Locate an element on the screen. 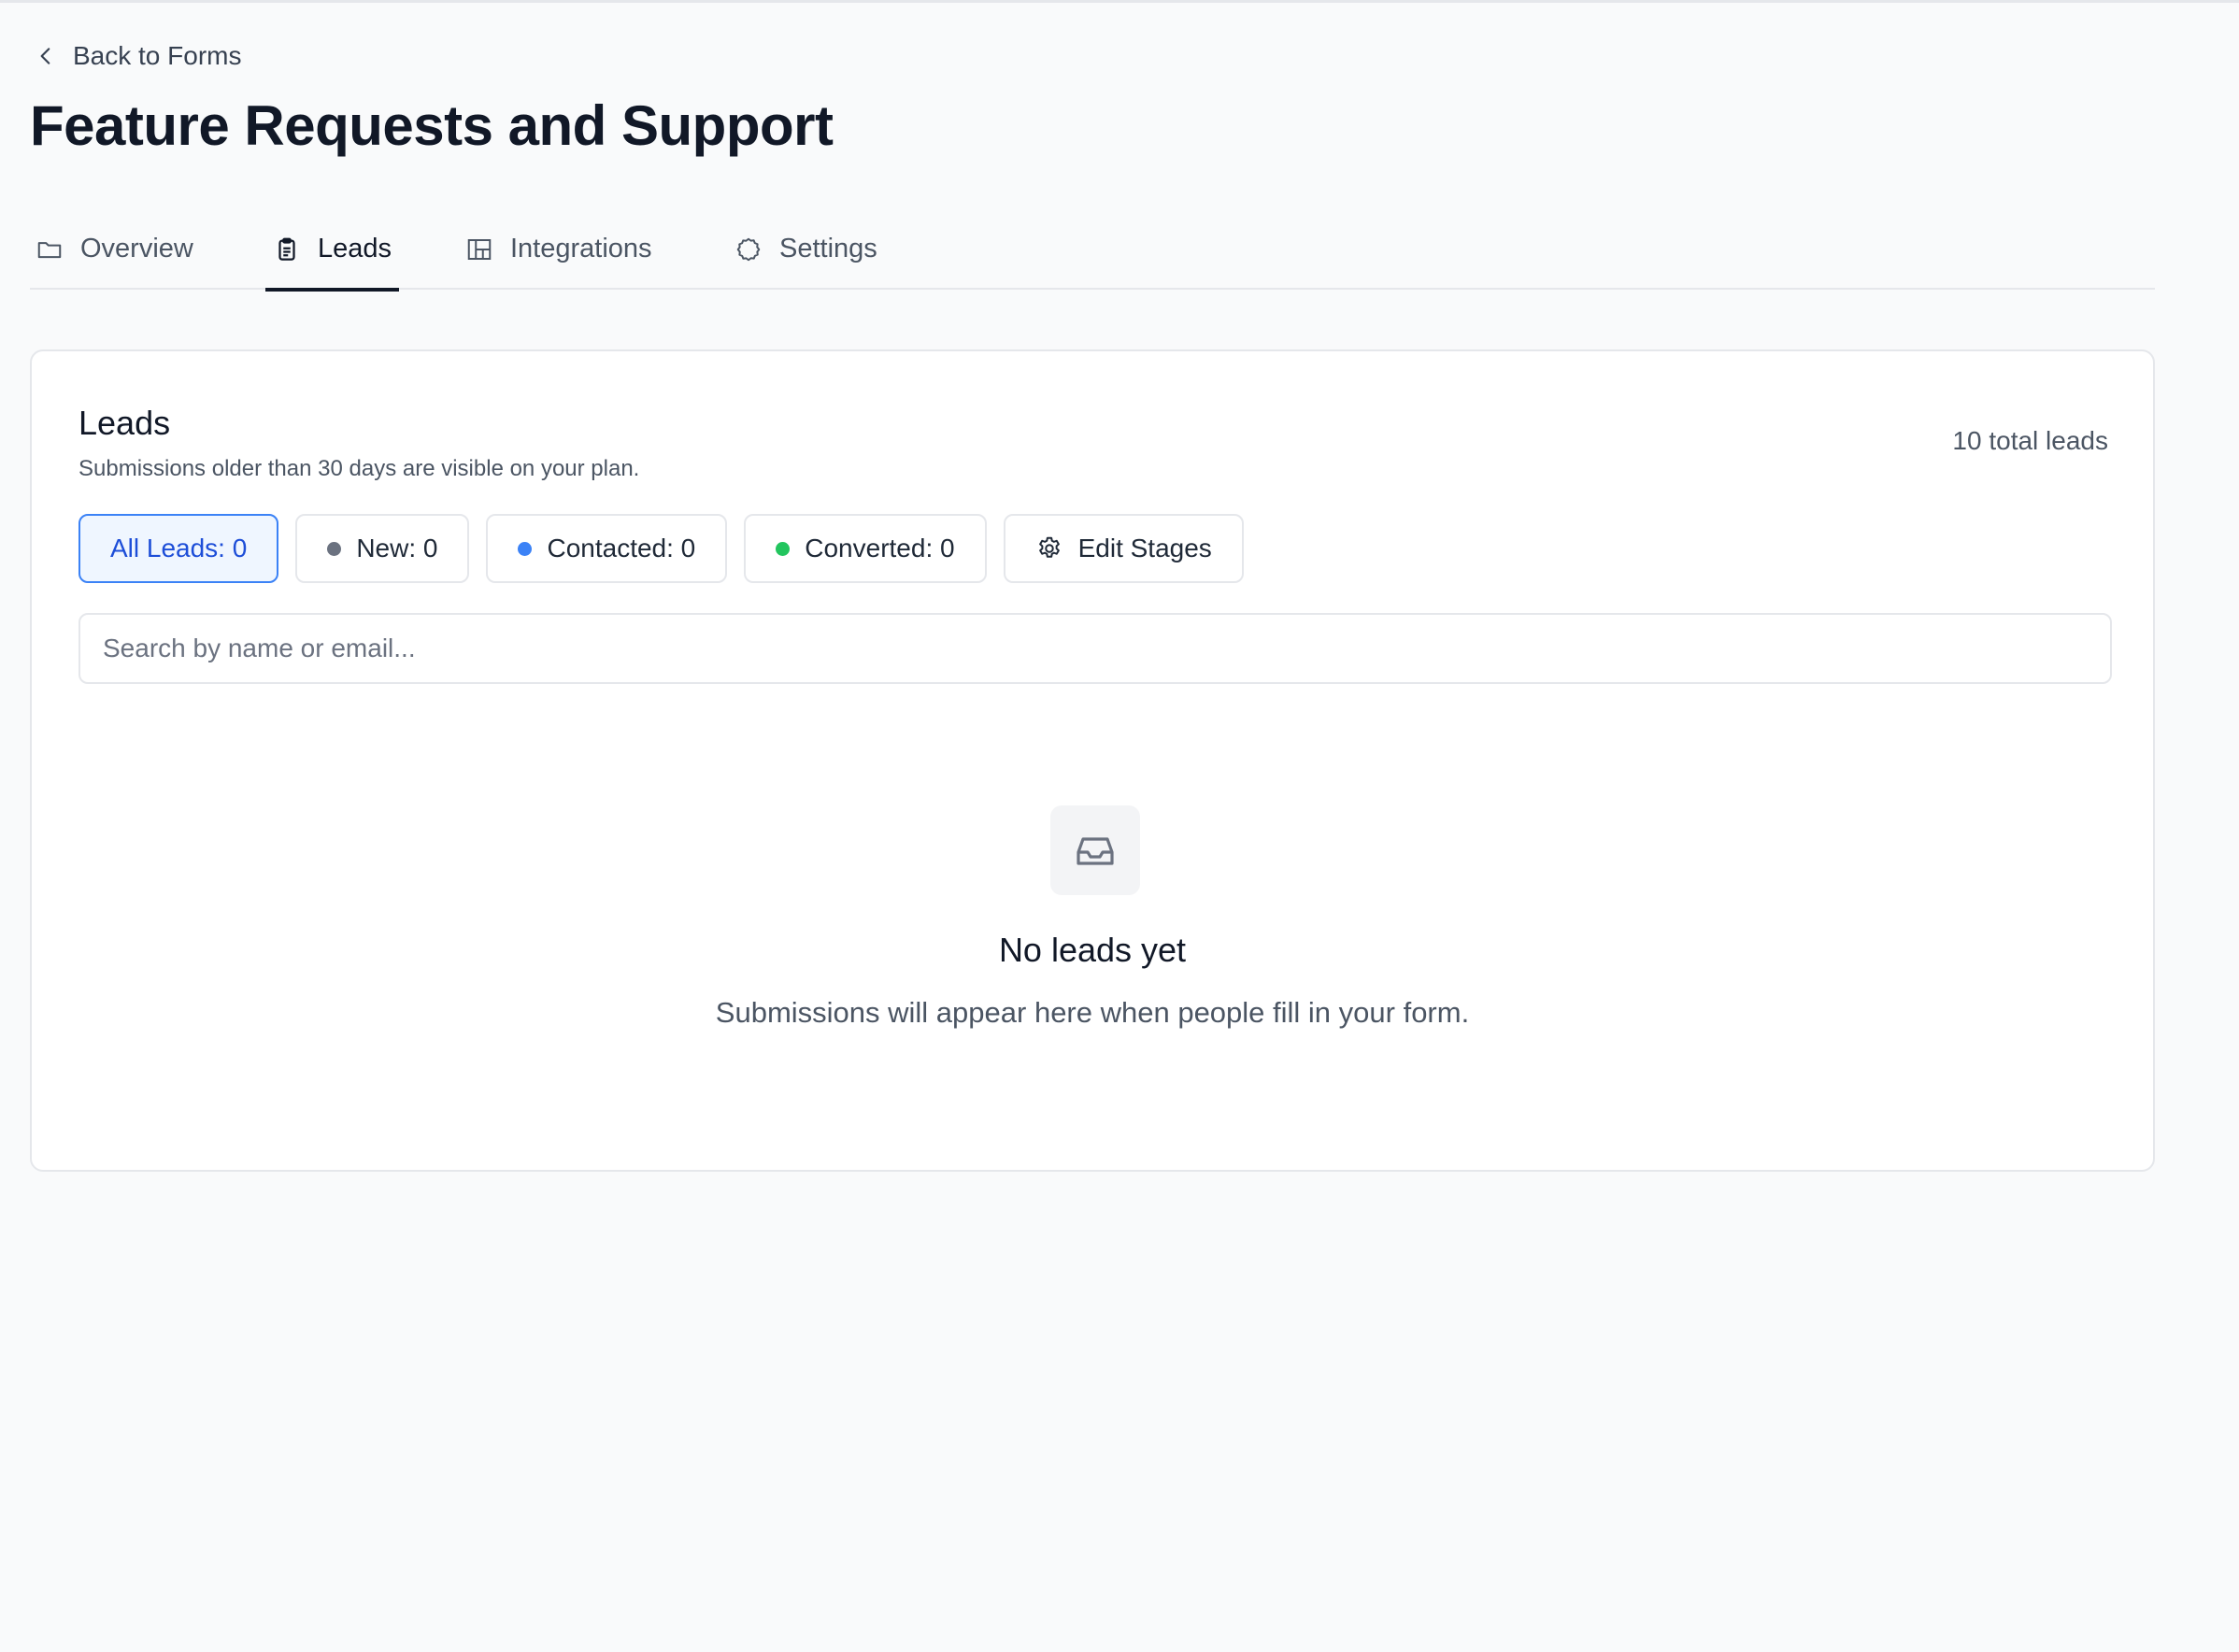  inbox-icon is located at coordinates (1095, 851).